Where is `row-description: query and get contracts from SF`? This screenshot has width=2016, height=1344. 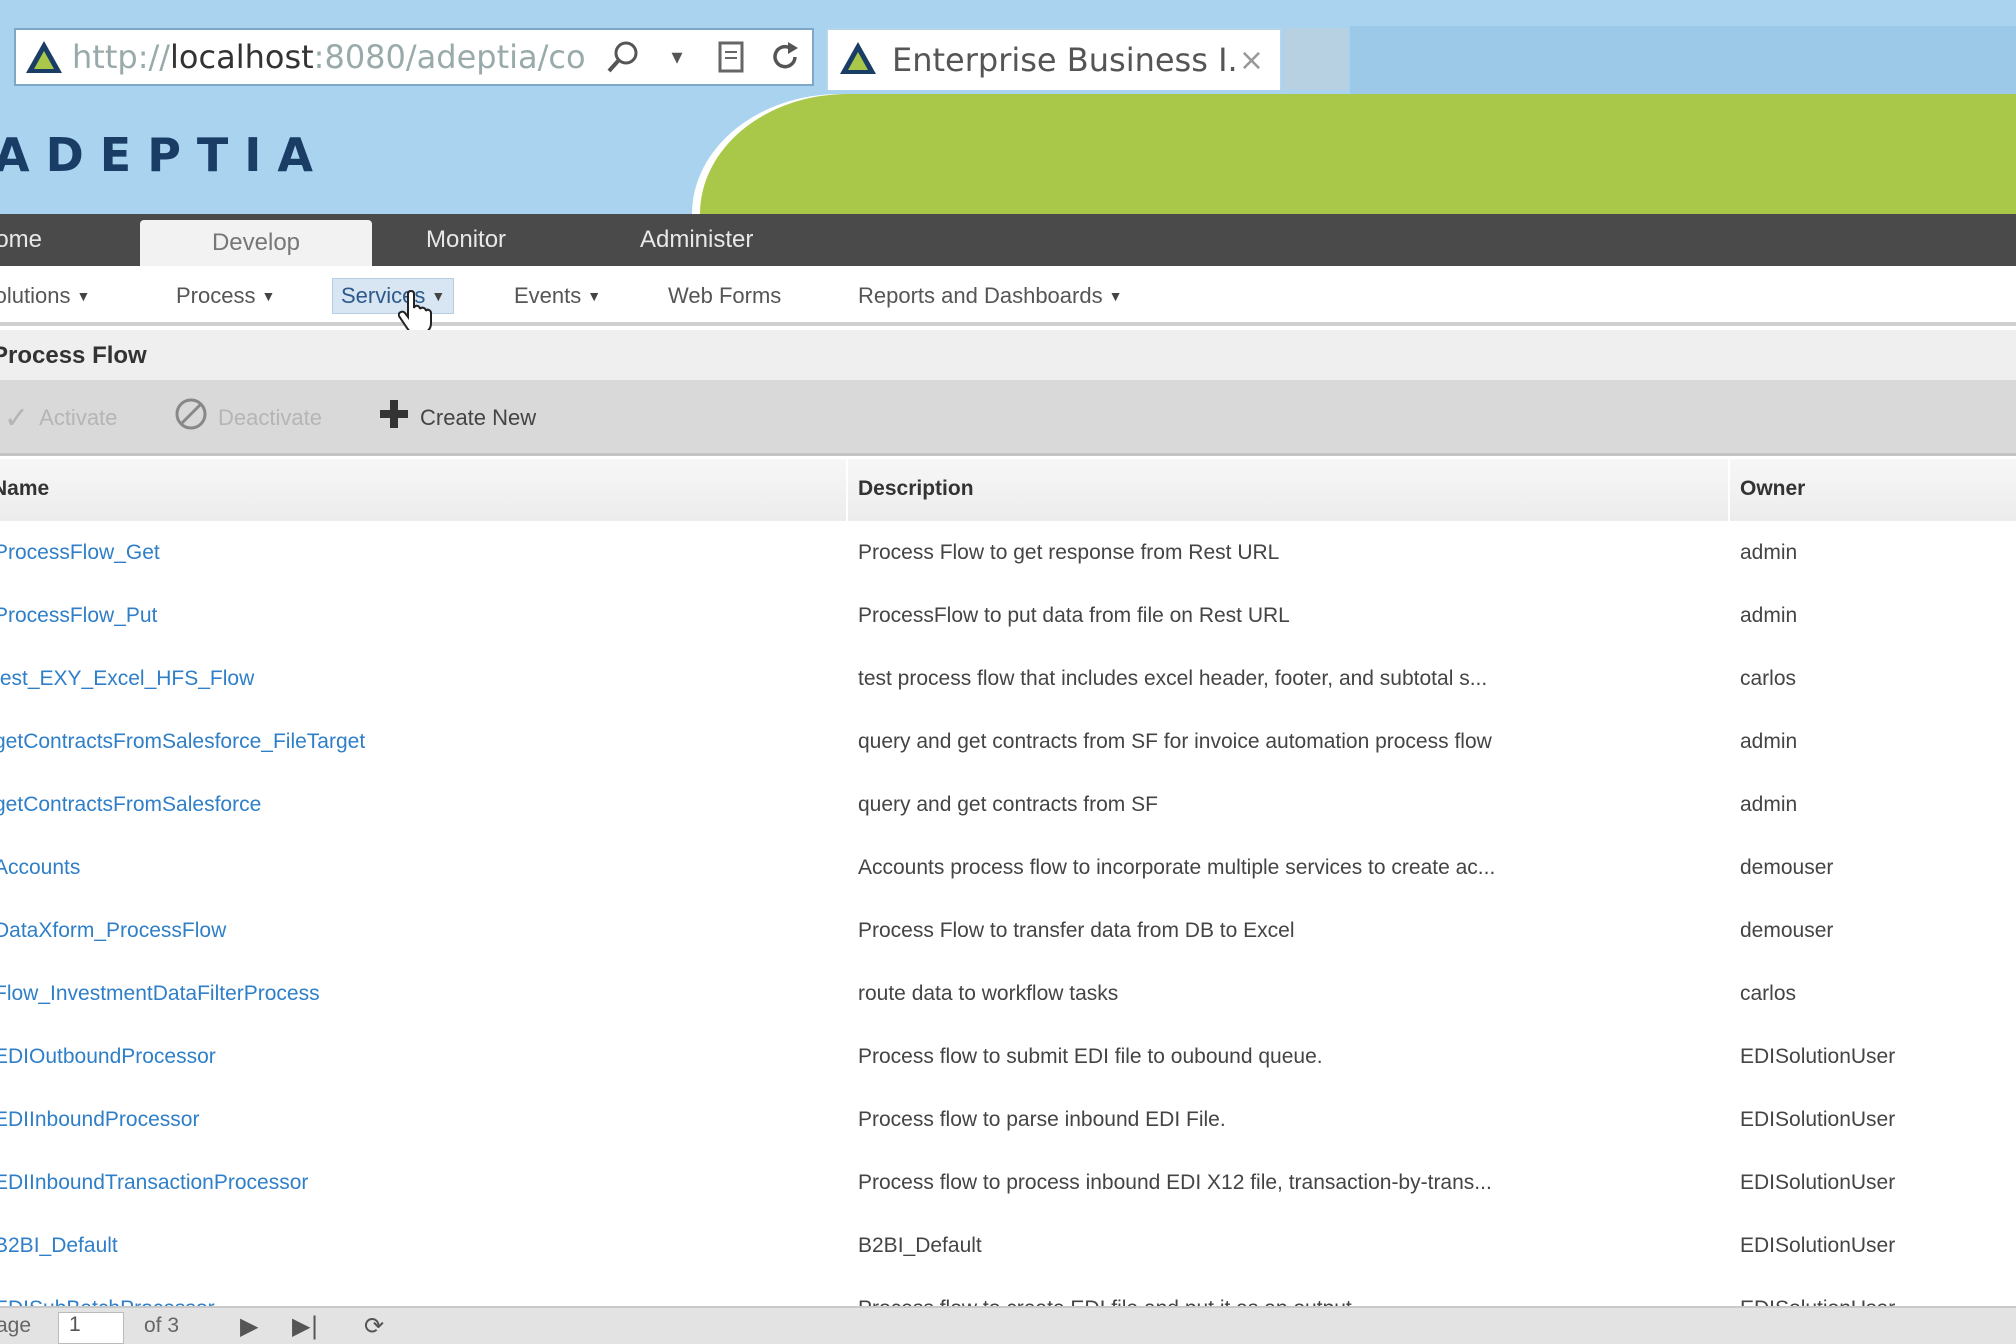 row-description: query and get contracts from SF is located at coordinates (1008, 804).